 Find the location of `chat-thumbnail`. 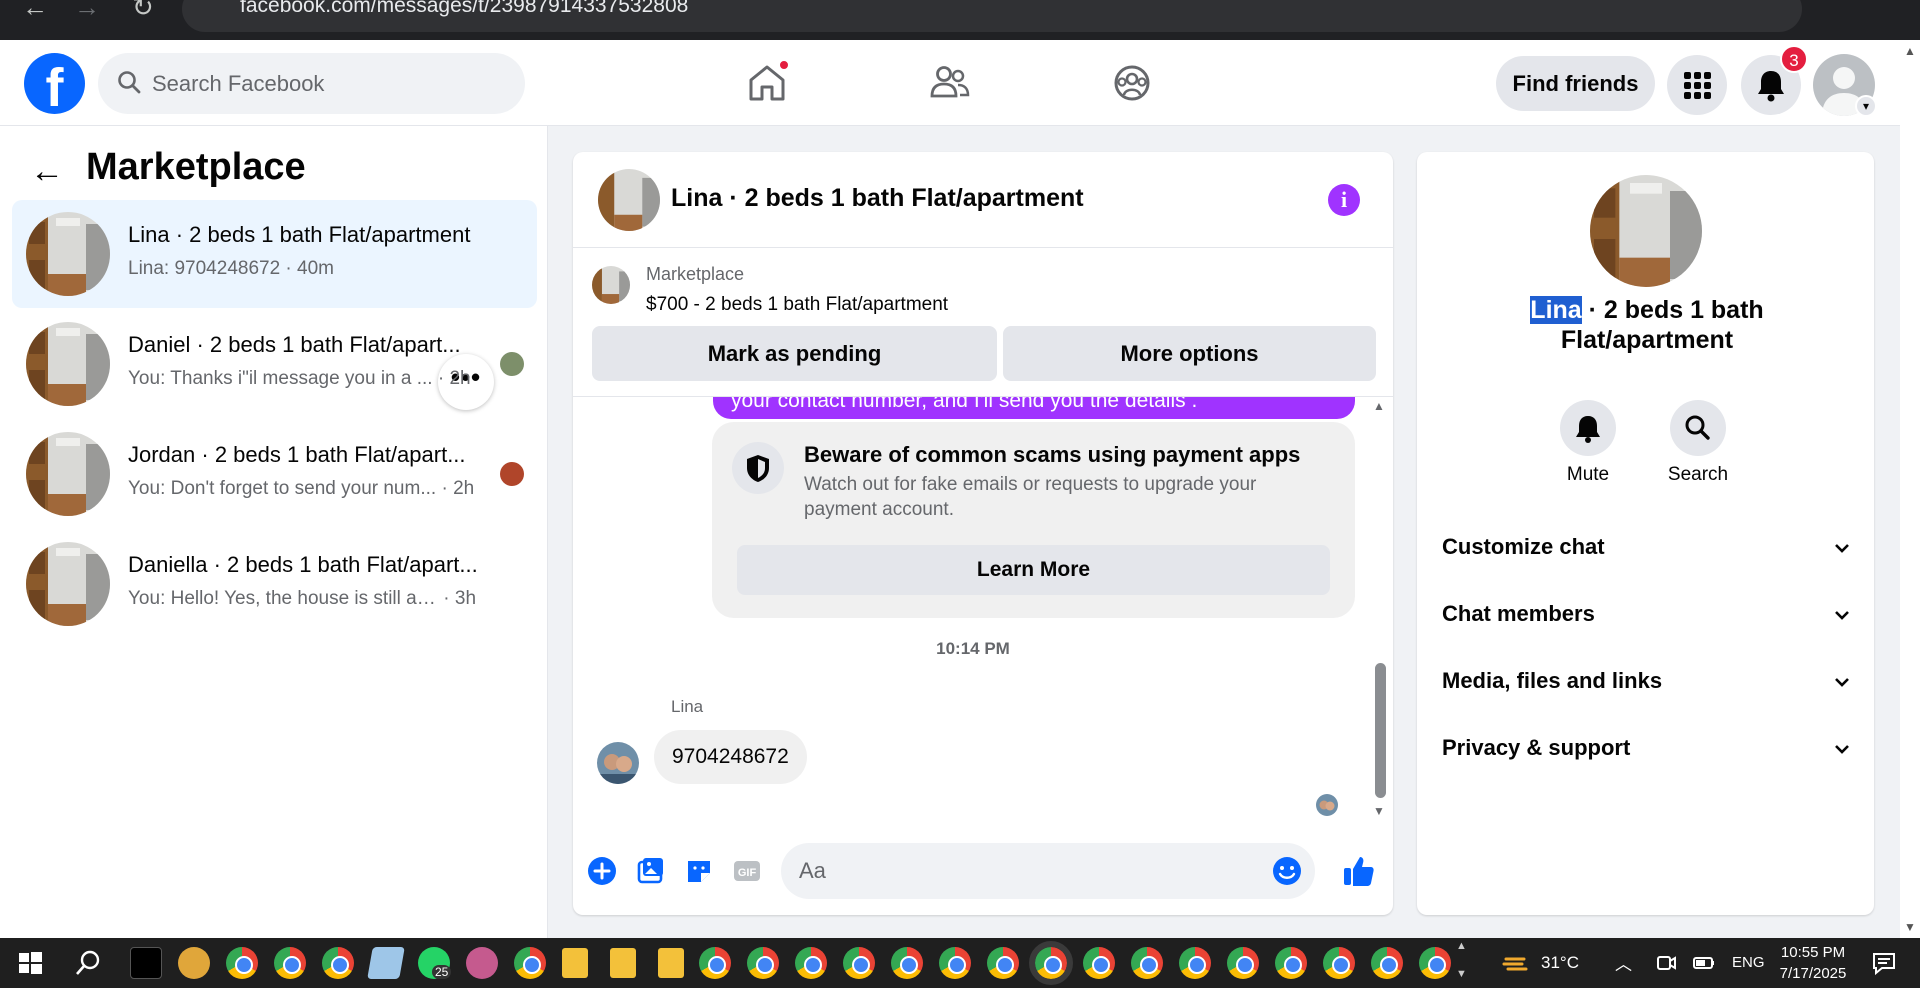

chat-thumbnail is located at coordinates (629, 200).